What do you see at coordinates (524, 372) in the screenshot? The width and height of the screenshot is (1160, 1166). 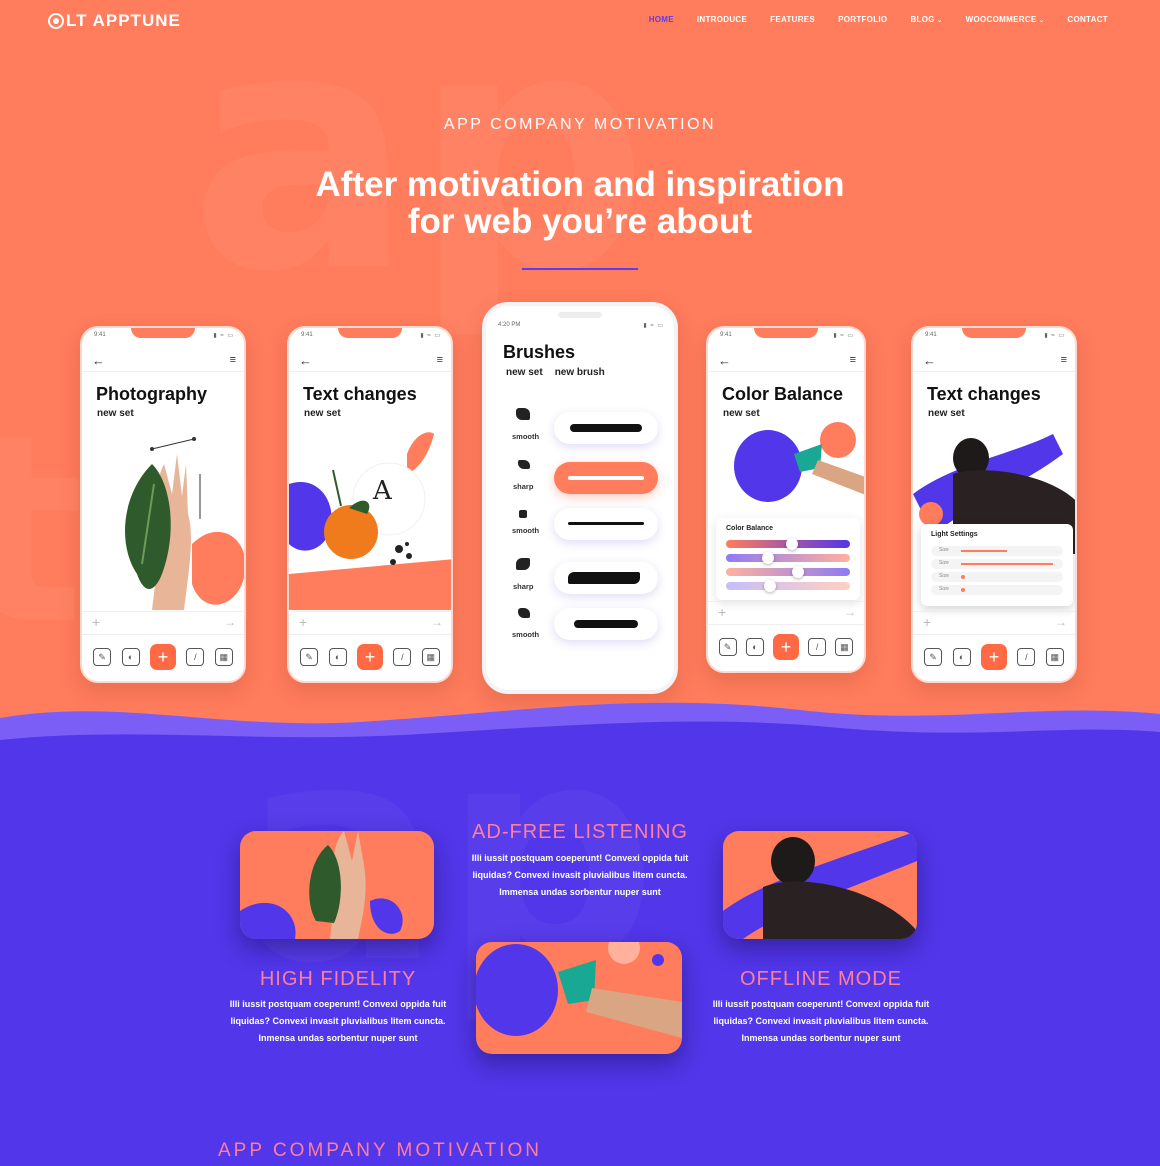 I see `tab-new-set: new set` at bounding box center [524, 372].